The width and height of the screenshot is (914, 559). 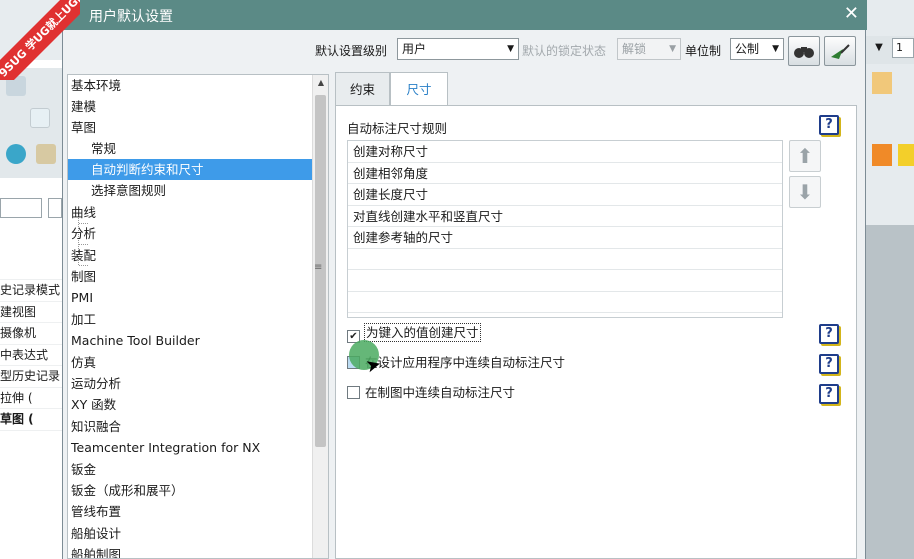 I want to click on background-app-right: ▼ 1, so click(x=890, y=279).